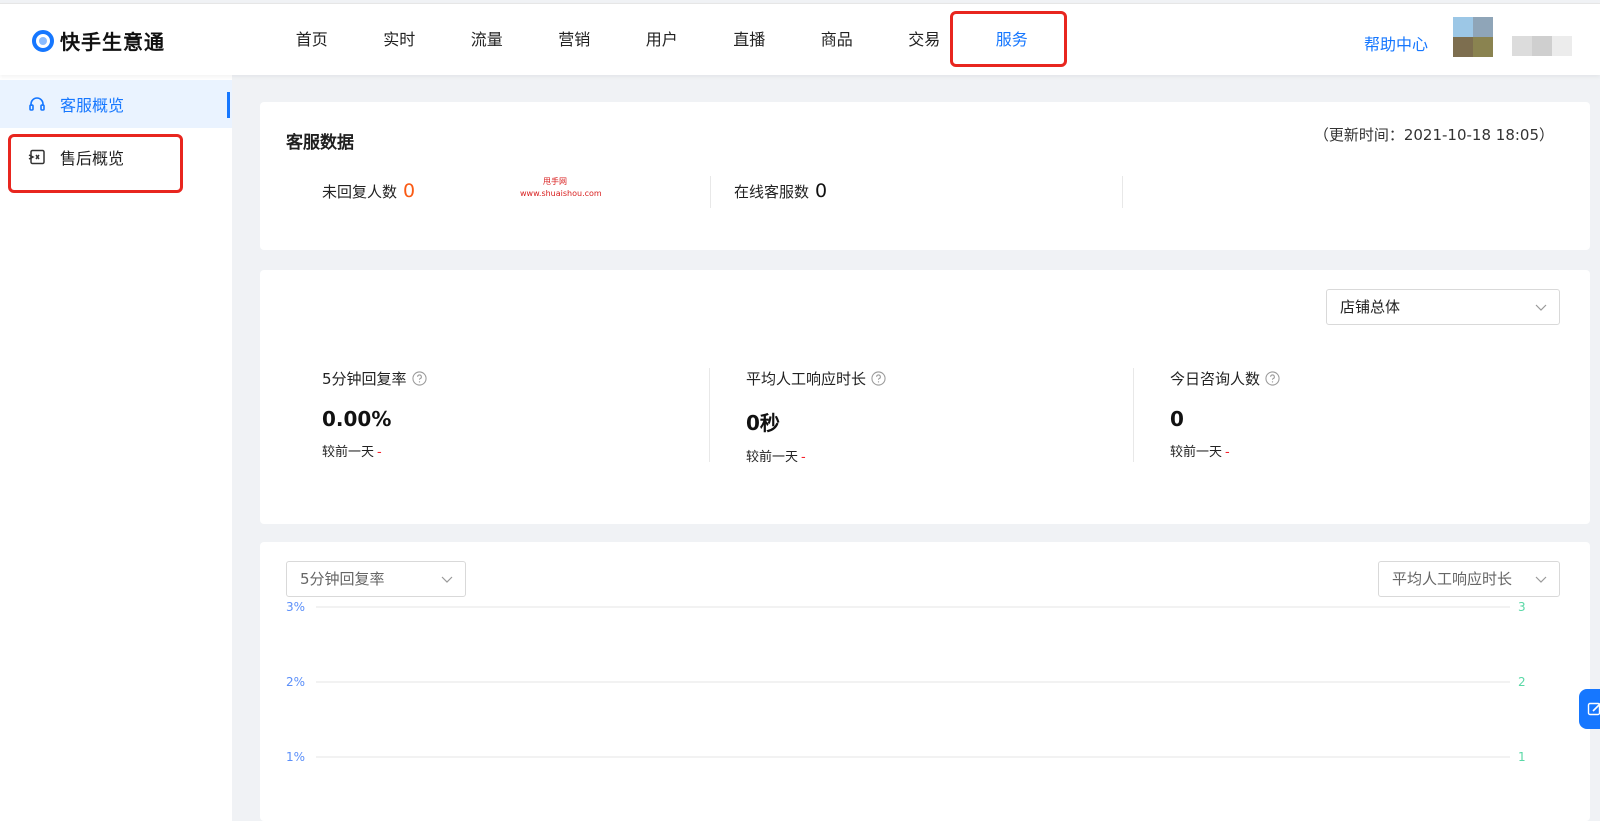  Describe the element at coordinates (555, 181) in the screenshot. I see `watermark-line1: 甩手网` at that location.